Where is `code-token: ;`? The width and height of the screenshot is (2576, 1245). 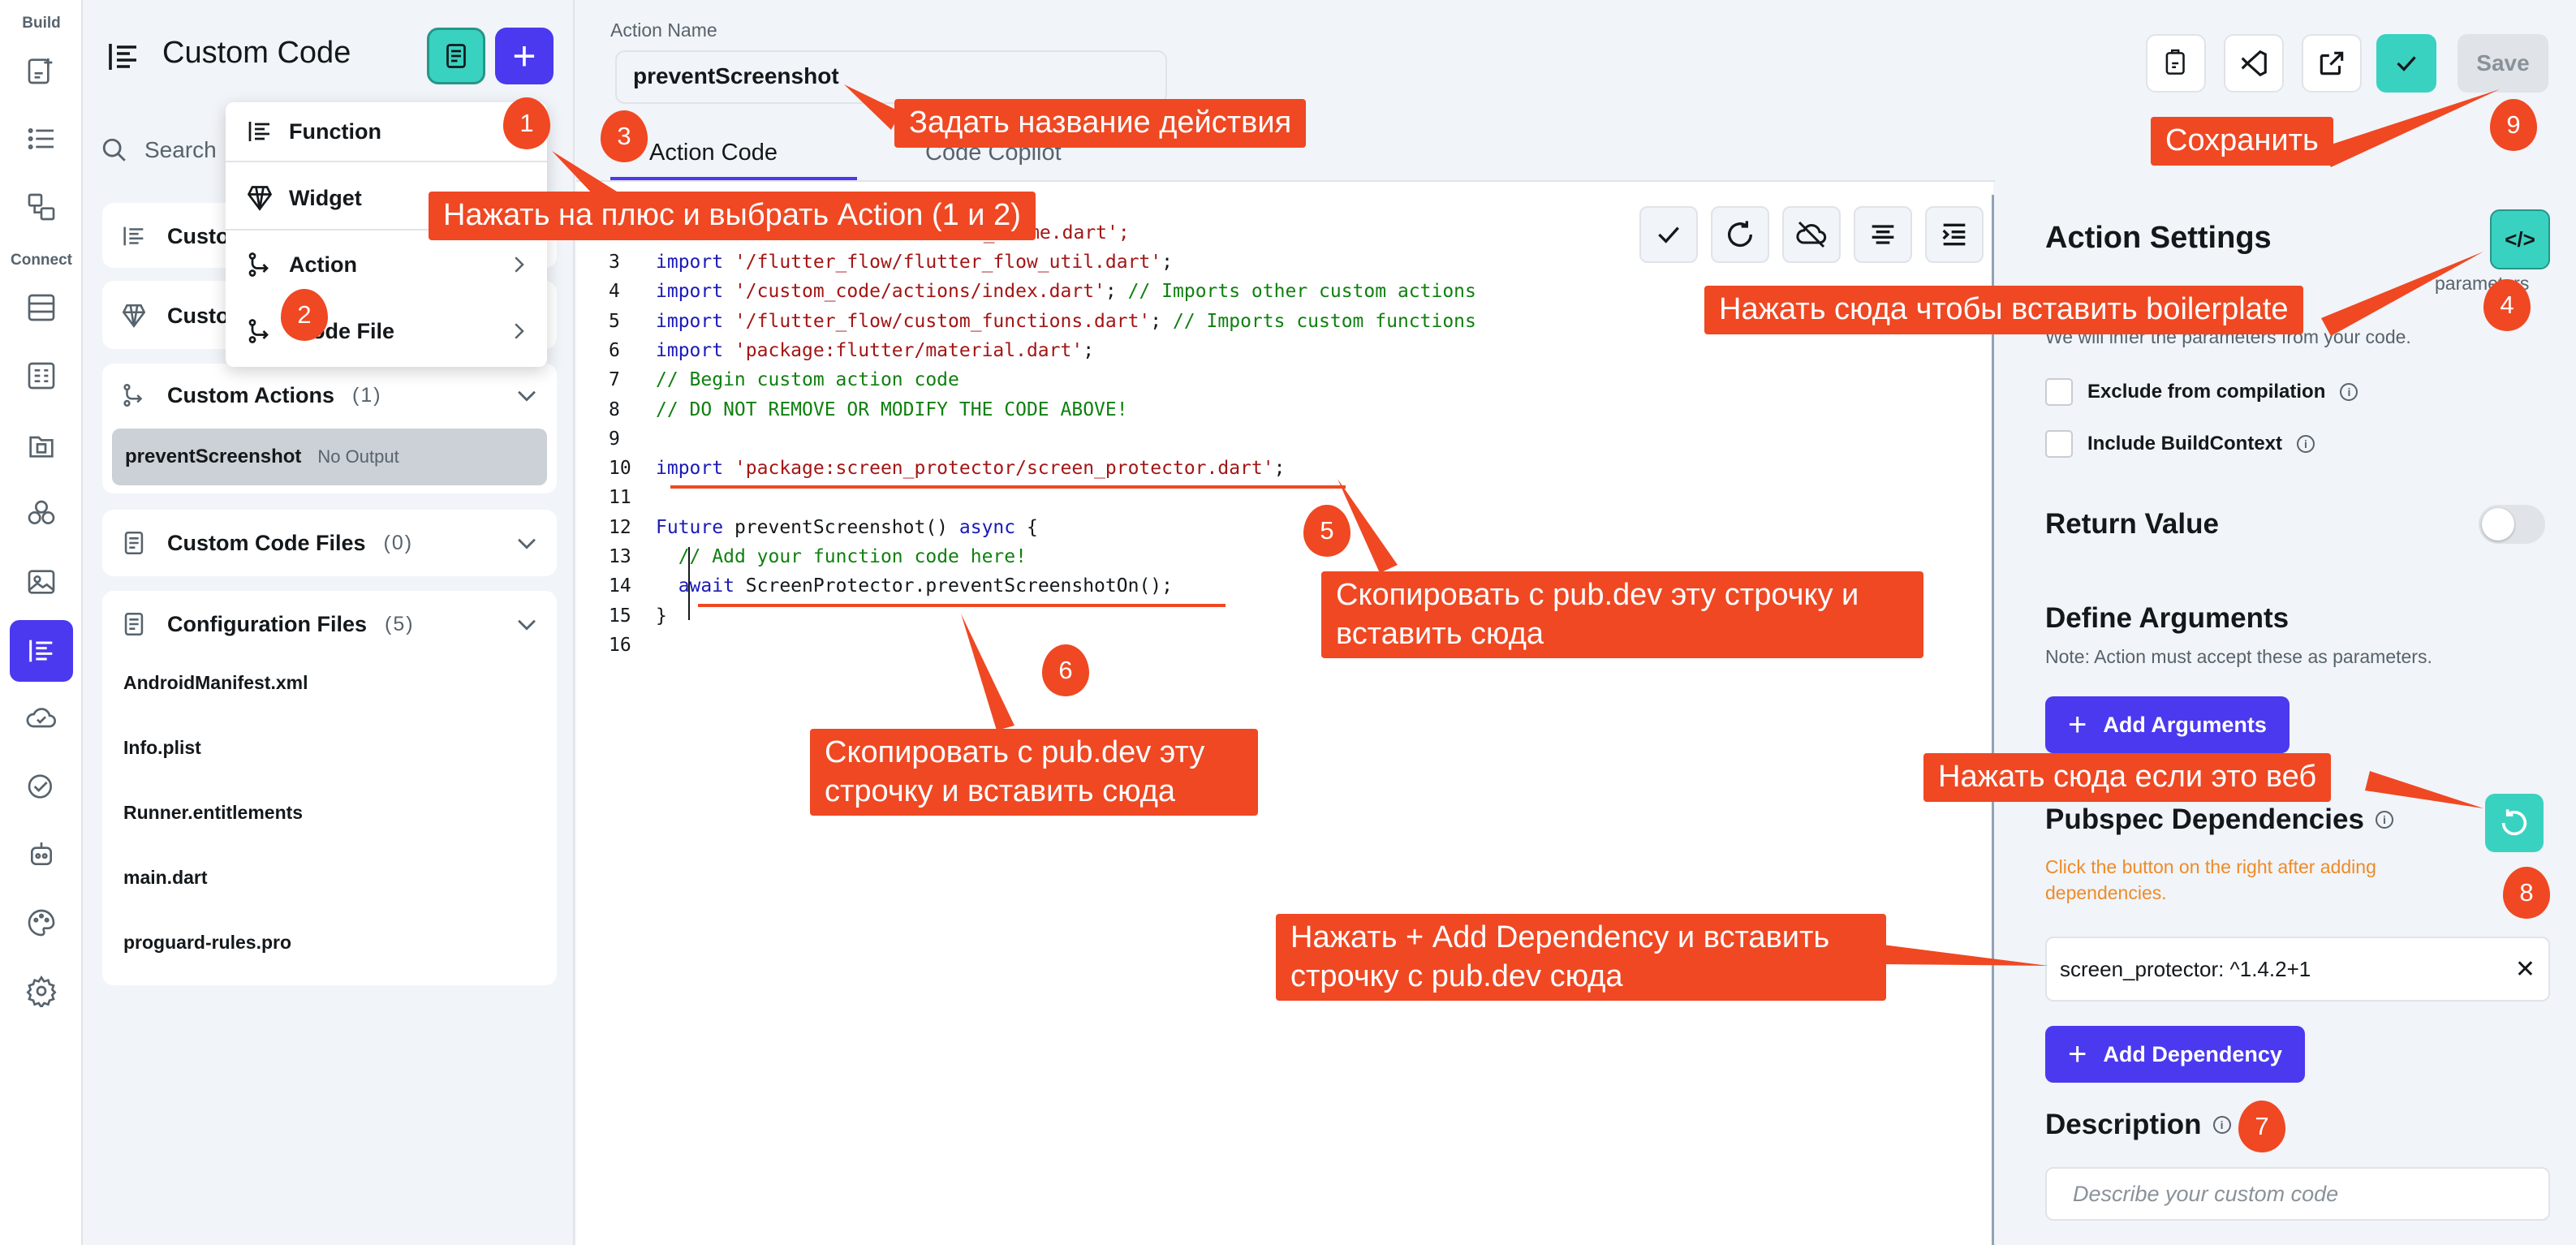 code-token: ; is located at coordinates (1162, 321).